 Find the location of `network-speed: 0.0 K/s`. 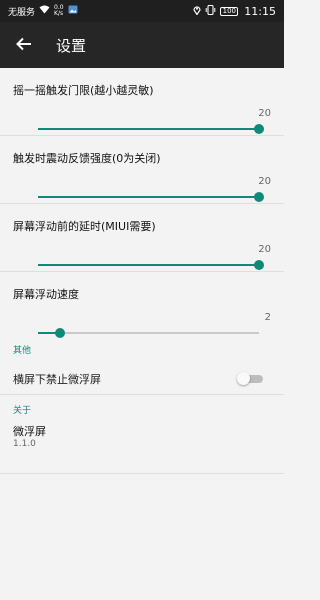

network-speed: 0.0 K/s is located at coordinates (59, 10).